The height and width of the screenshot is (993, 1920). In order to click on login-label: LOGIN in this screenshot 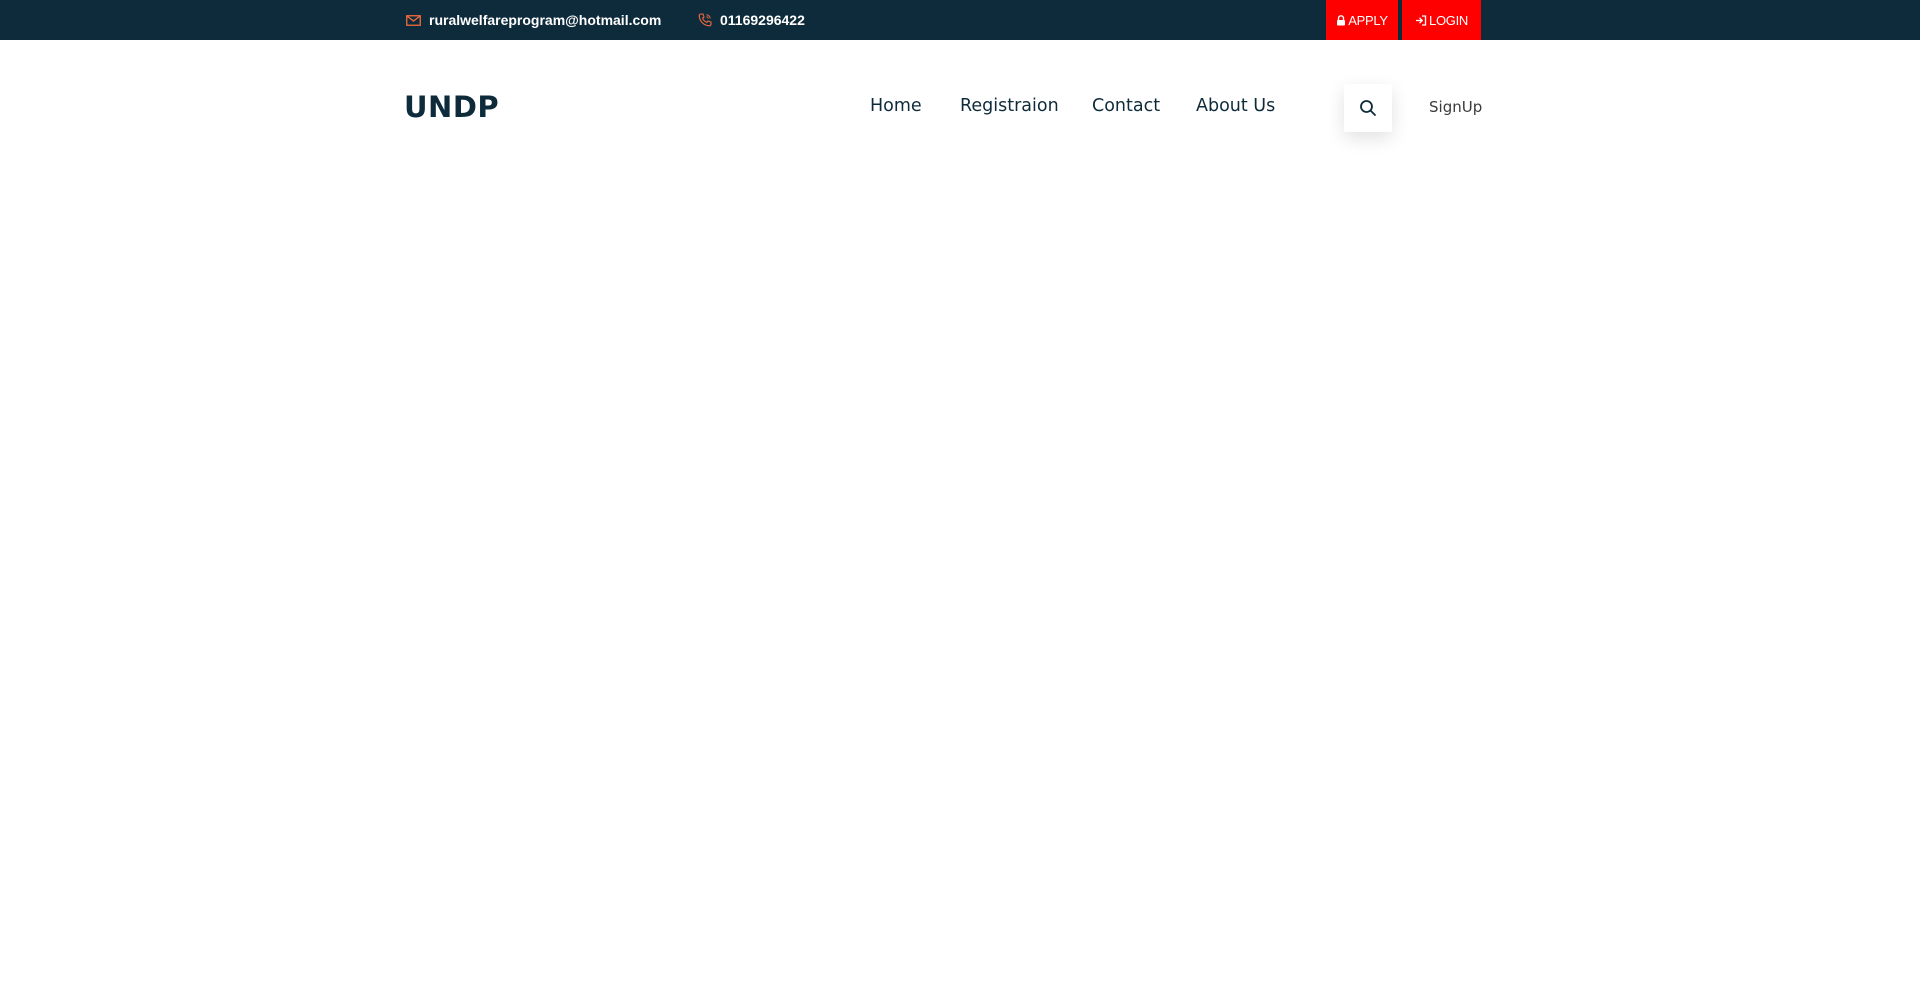, I will do `click(1448, 20)`.